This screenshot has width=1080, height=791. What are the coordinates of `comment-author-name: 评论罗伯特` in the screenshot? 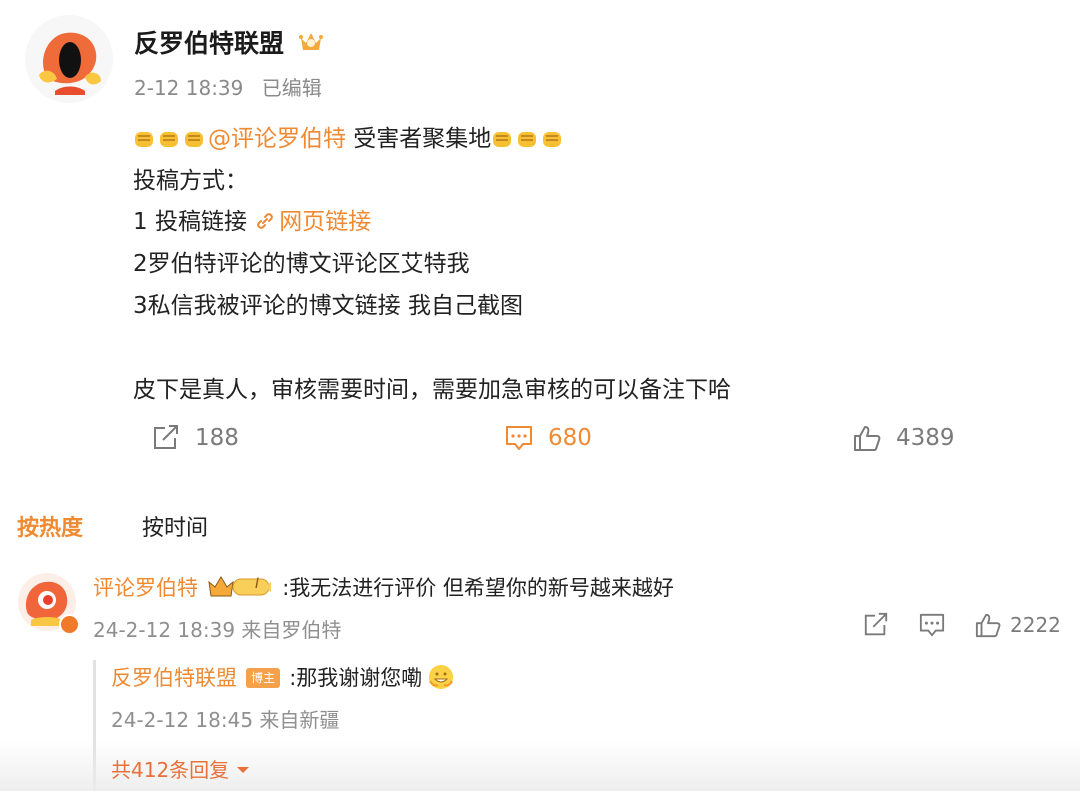 It's located at (145, 588).